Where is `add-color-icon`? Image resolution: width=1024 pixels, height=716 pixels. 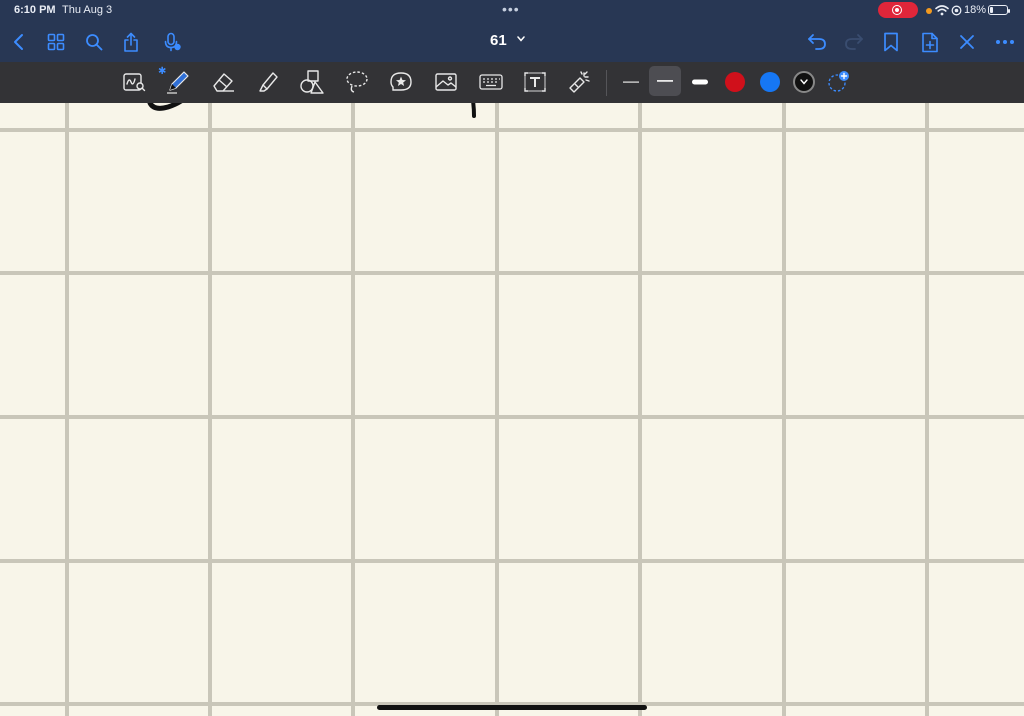 add-color-icon is located at coordinates (838, 82).